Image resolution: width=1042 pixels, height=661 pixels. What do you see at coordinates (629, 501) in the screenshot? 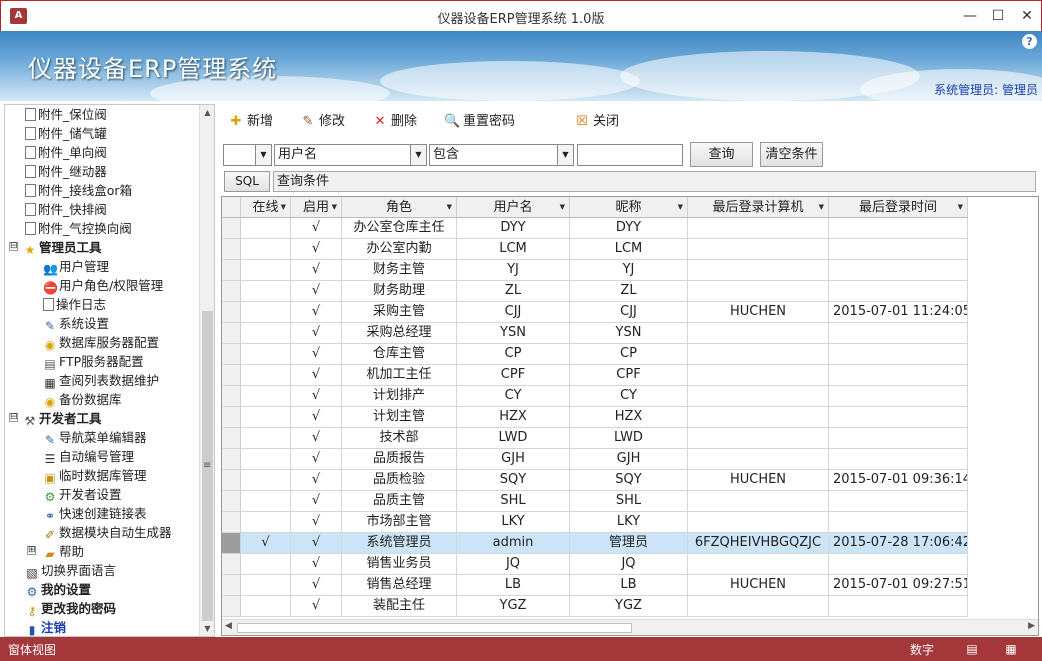
I see `cell-nickname: SHL` at bounding box center [629, 501].